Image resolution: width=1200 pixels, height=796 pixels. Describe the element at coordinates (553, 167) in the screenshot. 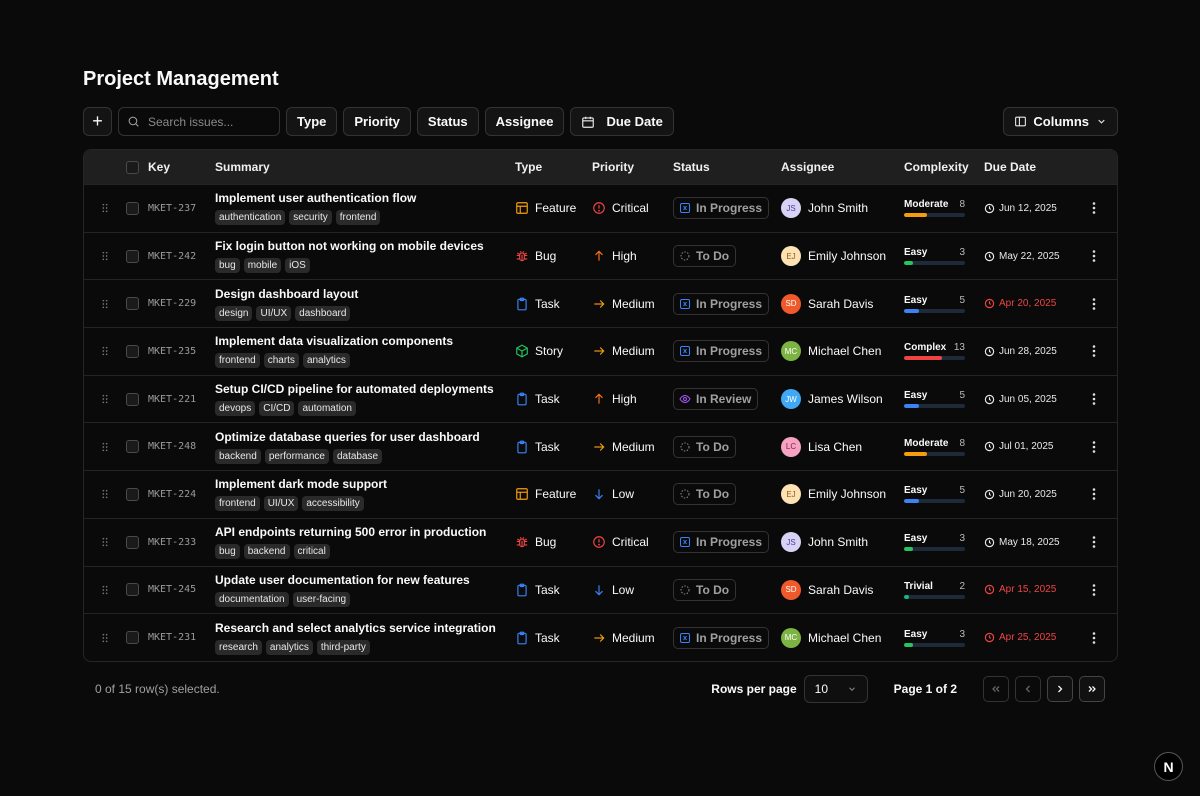

I see `header-type: Type` at that location.